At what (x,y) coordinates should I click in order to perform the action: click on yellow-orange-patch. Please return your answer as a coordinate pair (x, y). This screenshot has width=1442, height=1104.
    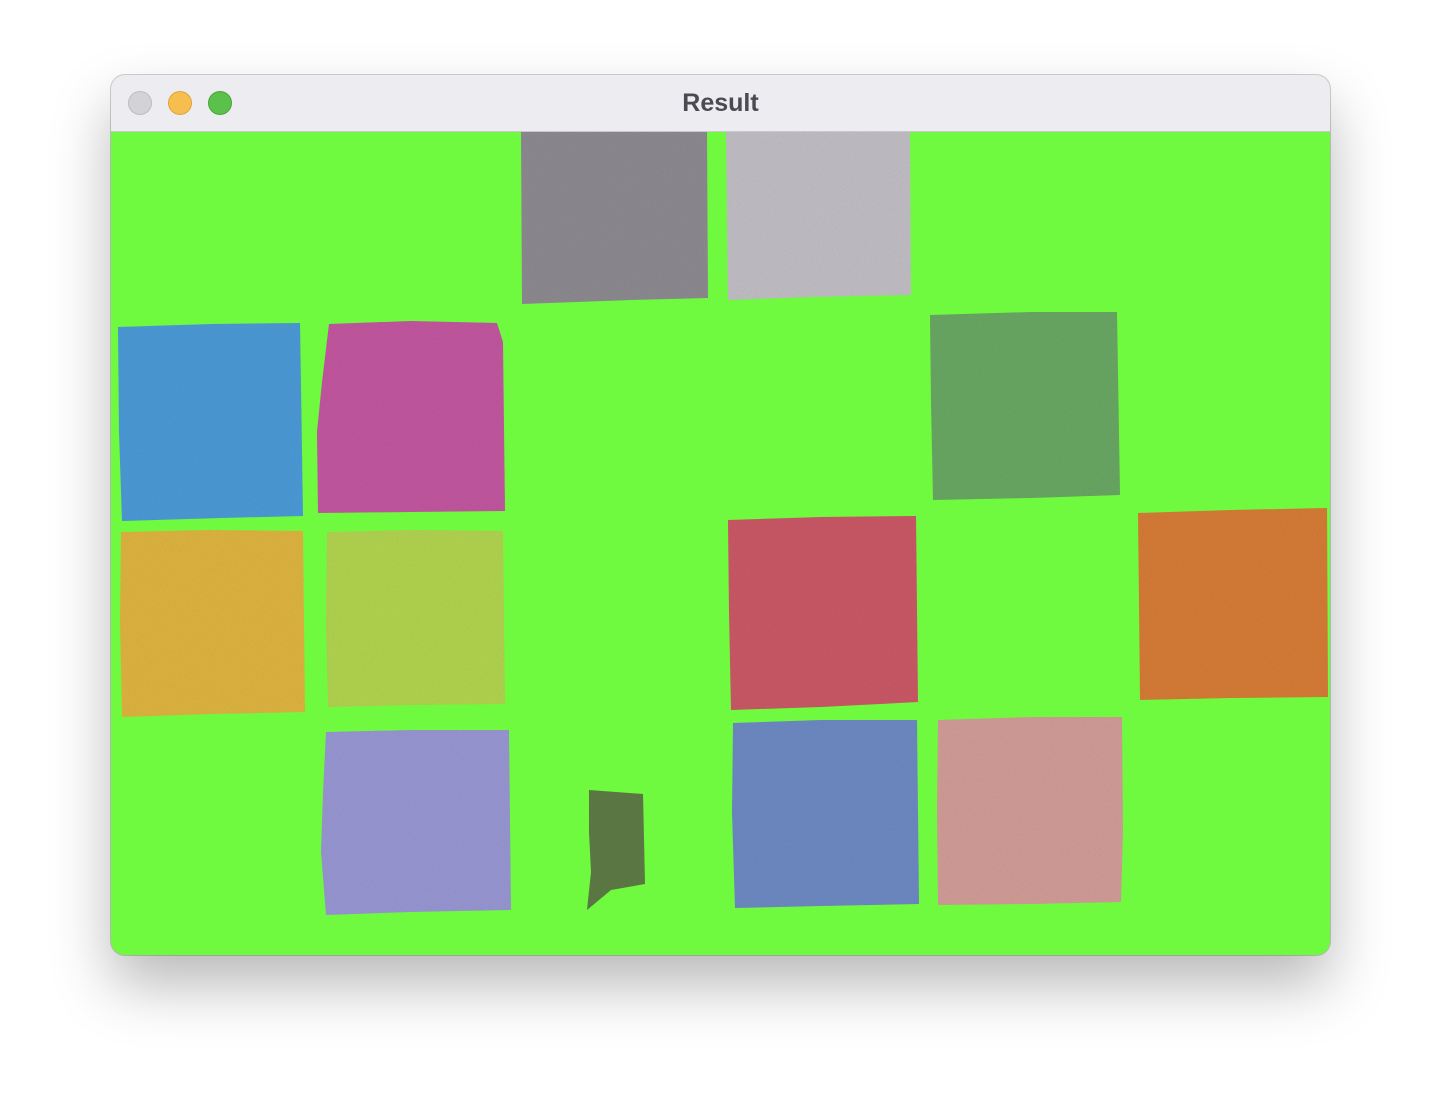
    Looking at the image, I should click on (212, 623).